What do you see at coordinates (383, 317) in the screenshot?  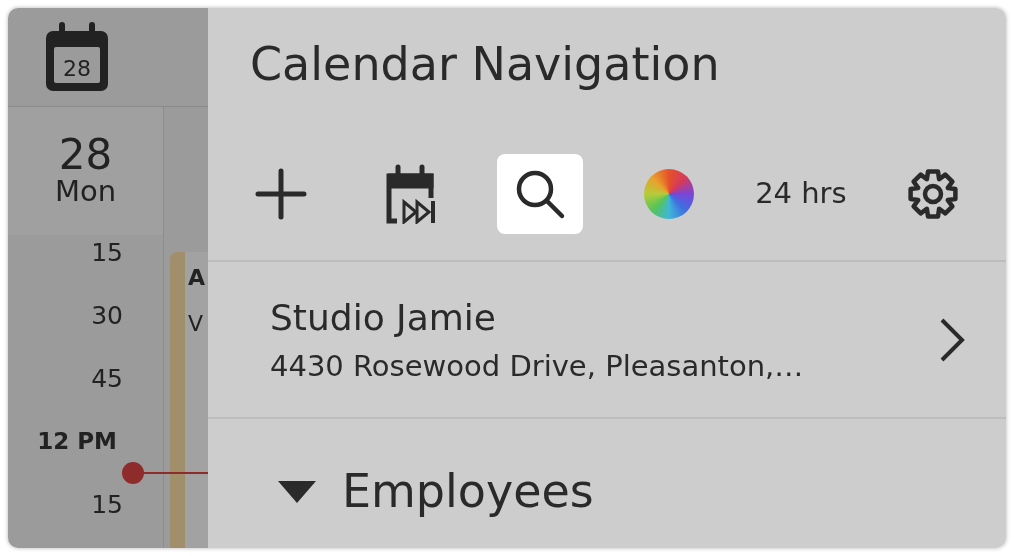 I see `location-name: Studio Jamie` at bounding box center [383, 317].